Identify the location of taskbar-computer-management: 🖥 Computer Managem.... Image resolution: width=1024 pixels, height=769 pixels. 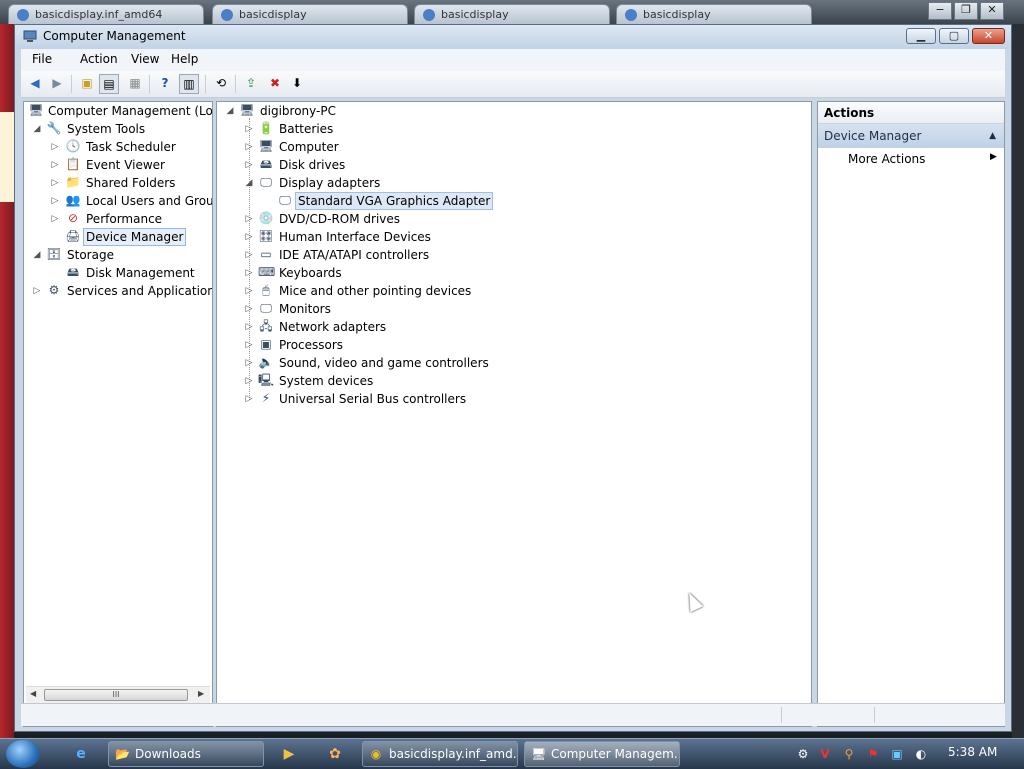
(602, 754).